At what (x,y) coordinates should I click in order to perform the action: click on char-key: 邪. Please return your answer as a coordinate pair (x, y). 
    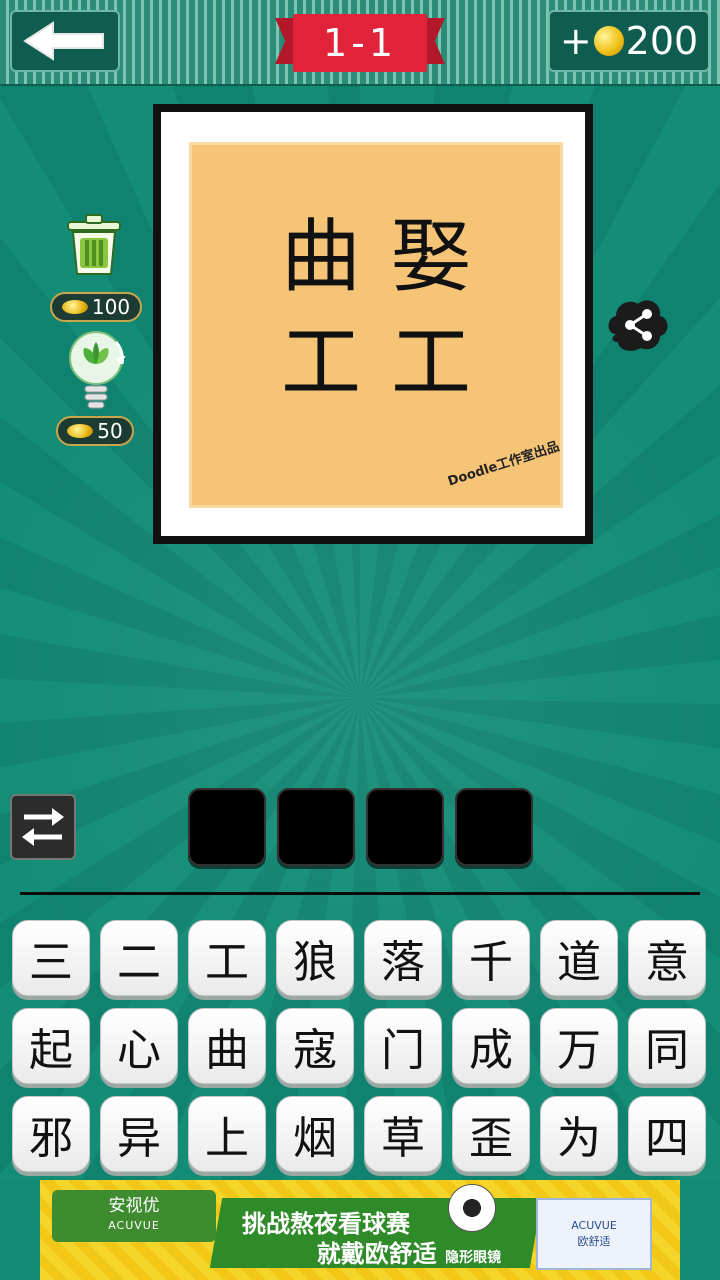
    Looking at the image, I should click on (51, 1134).